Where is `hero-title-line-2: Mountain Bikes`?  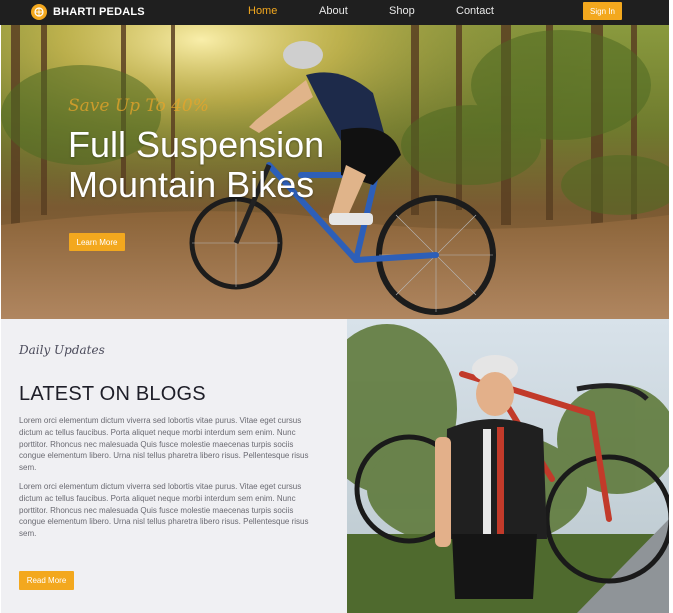
hero-title-line-2: Mountain Bikes is located at coordinates (191, 184).